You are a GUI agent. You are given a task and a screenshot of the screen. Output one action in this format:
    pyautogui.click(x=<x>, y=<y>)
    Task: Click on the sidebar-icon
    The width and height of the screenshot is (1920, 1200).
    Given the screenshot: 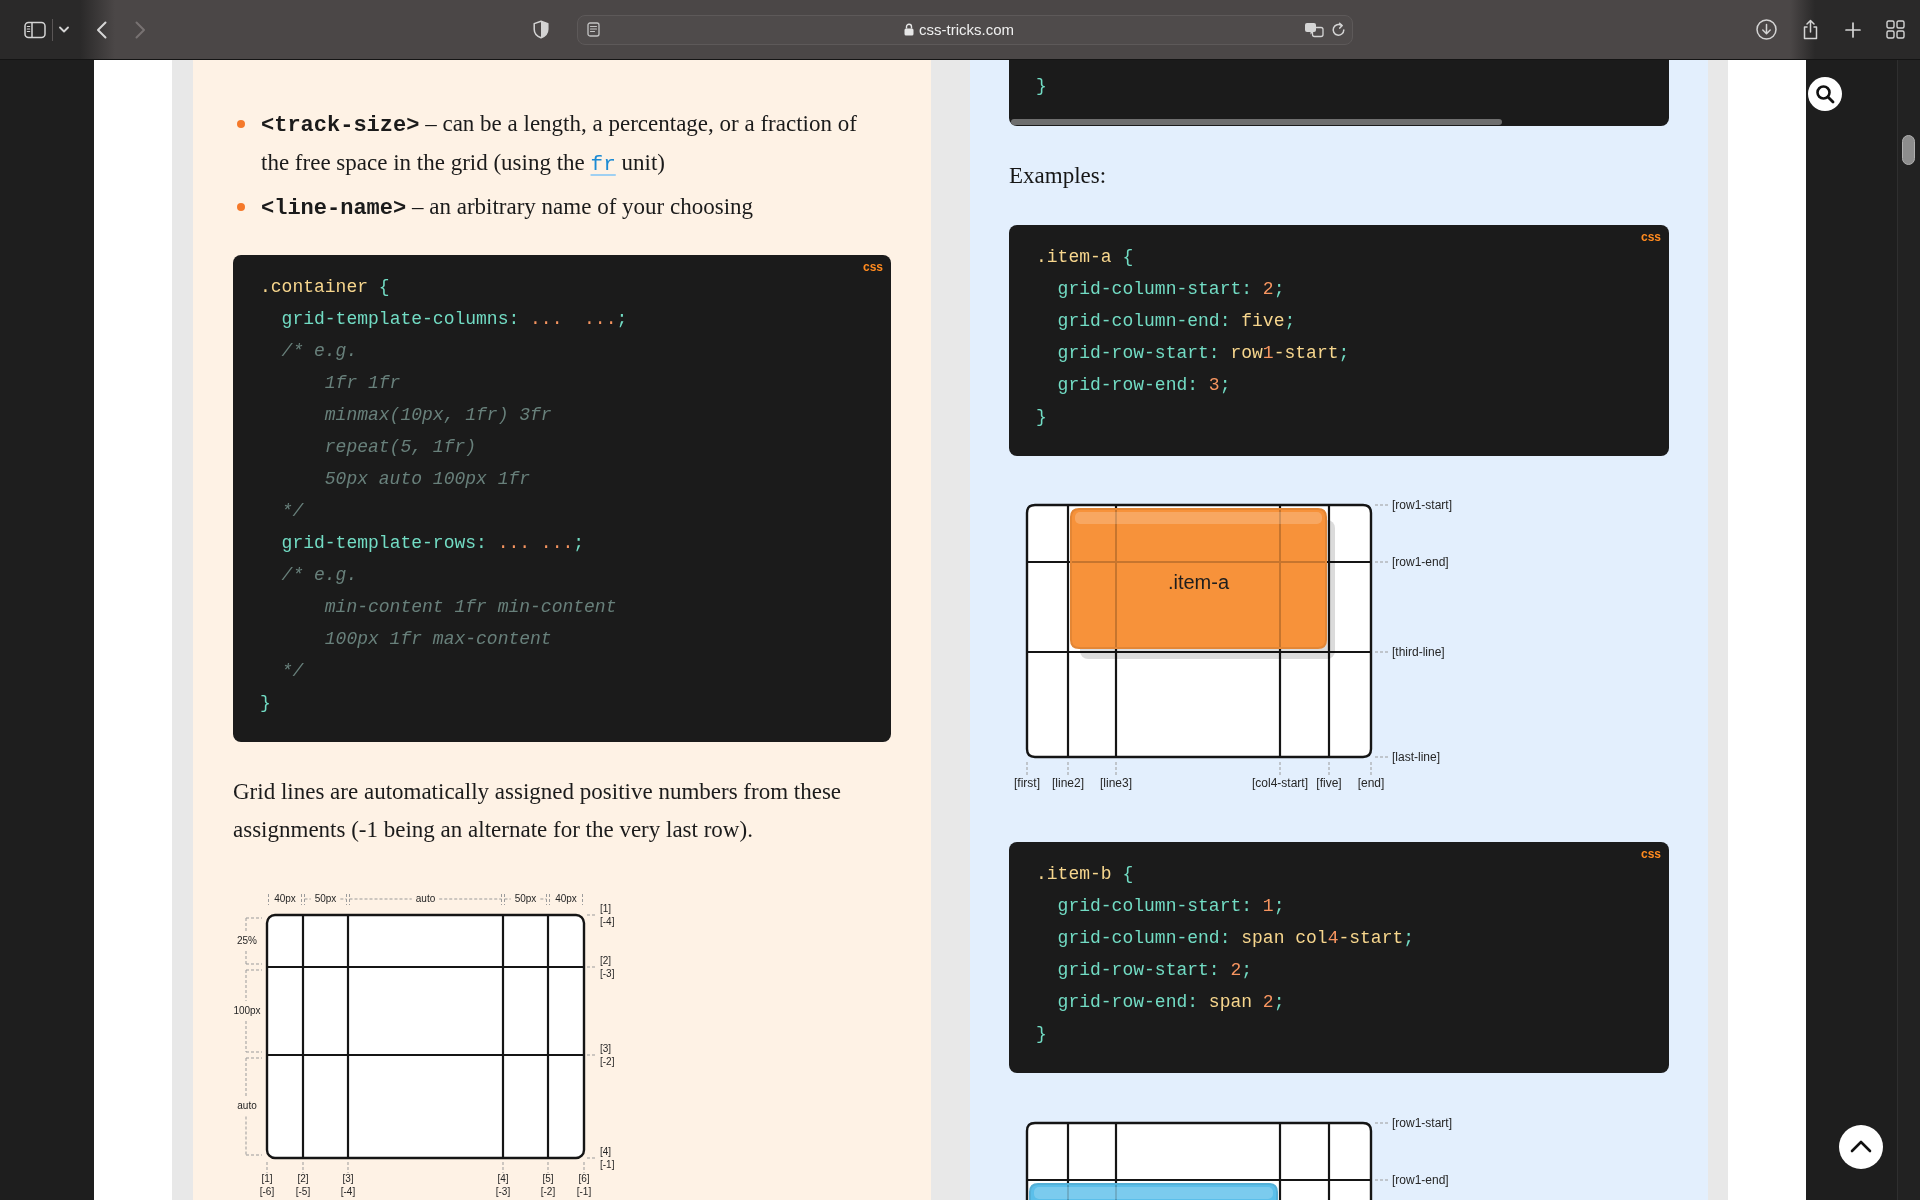 What is the action you would take?
    pyautogui.click(x=35, y=29)
    